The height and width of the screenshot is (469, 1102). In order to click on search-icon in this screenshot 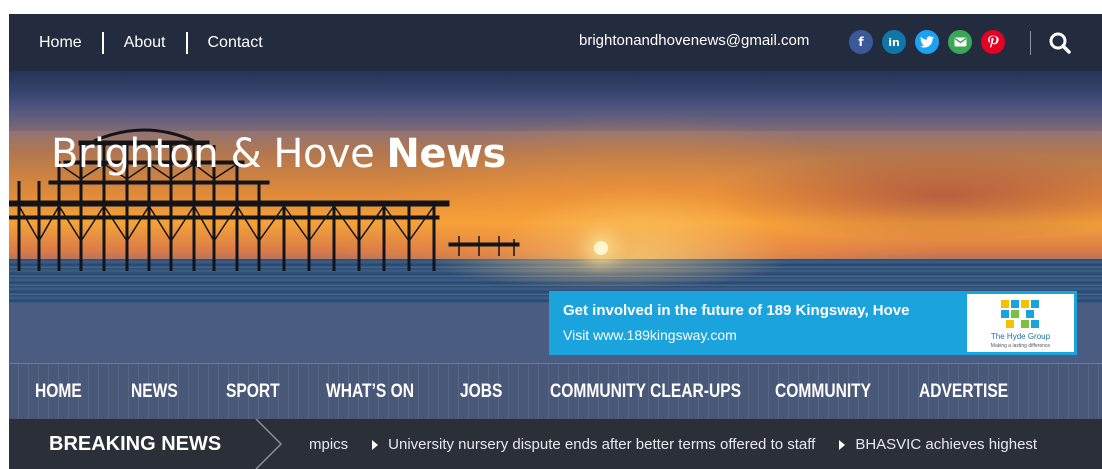, I will do `click(1060, 43)`.